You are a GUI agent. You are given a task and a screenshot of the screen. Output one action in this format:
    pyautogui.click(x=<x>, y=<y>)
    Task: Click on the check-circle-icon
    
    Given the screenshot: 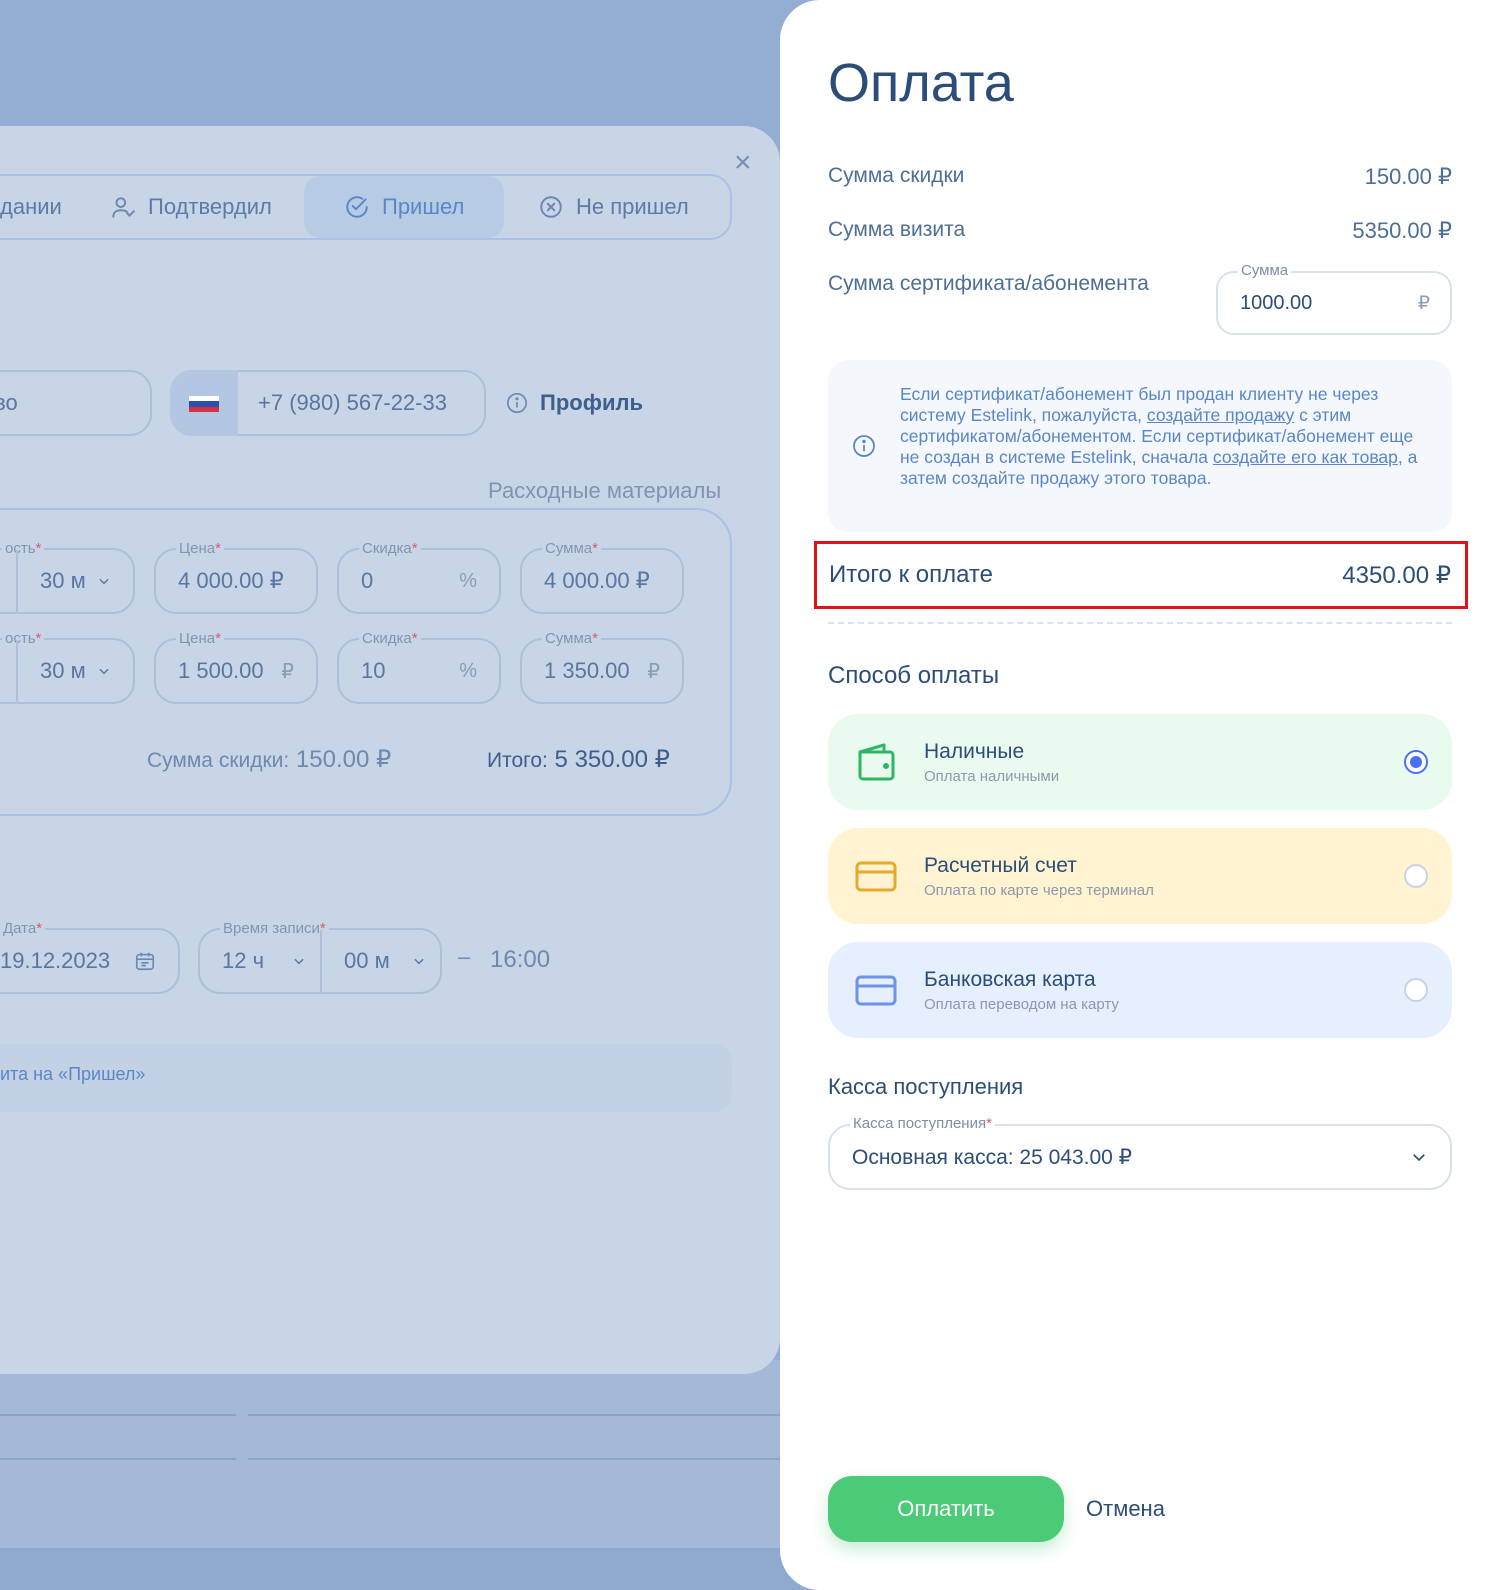 What is the action you would take?
    pyautogui.click(x=357, y=207)
    